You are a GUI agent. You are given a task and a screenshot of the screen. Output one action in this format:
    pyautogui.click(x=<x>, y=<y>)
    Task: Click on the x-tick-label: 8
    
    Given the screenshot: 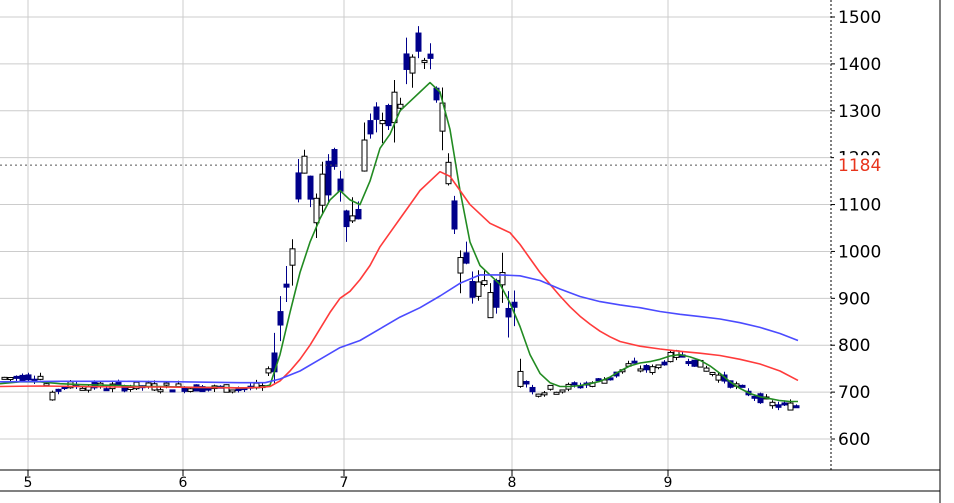 What is the action you would take?
    pyautogui.click(x=512, y=483)
    